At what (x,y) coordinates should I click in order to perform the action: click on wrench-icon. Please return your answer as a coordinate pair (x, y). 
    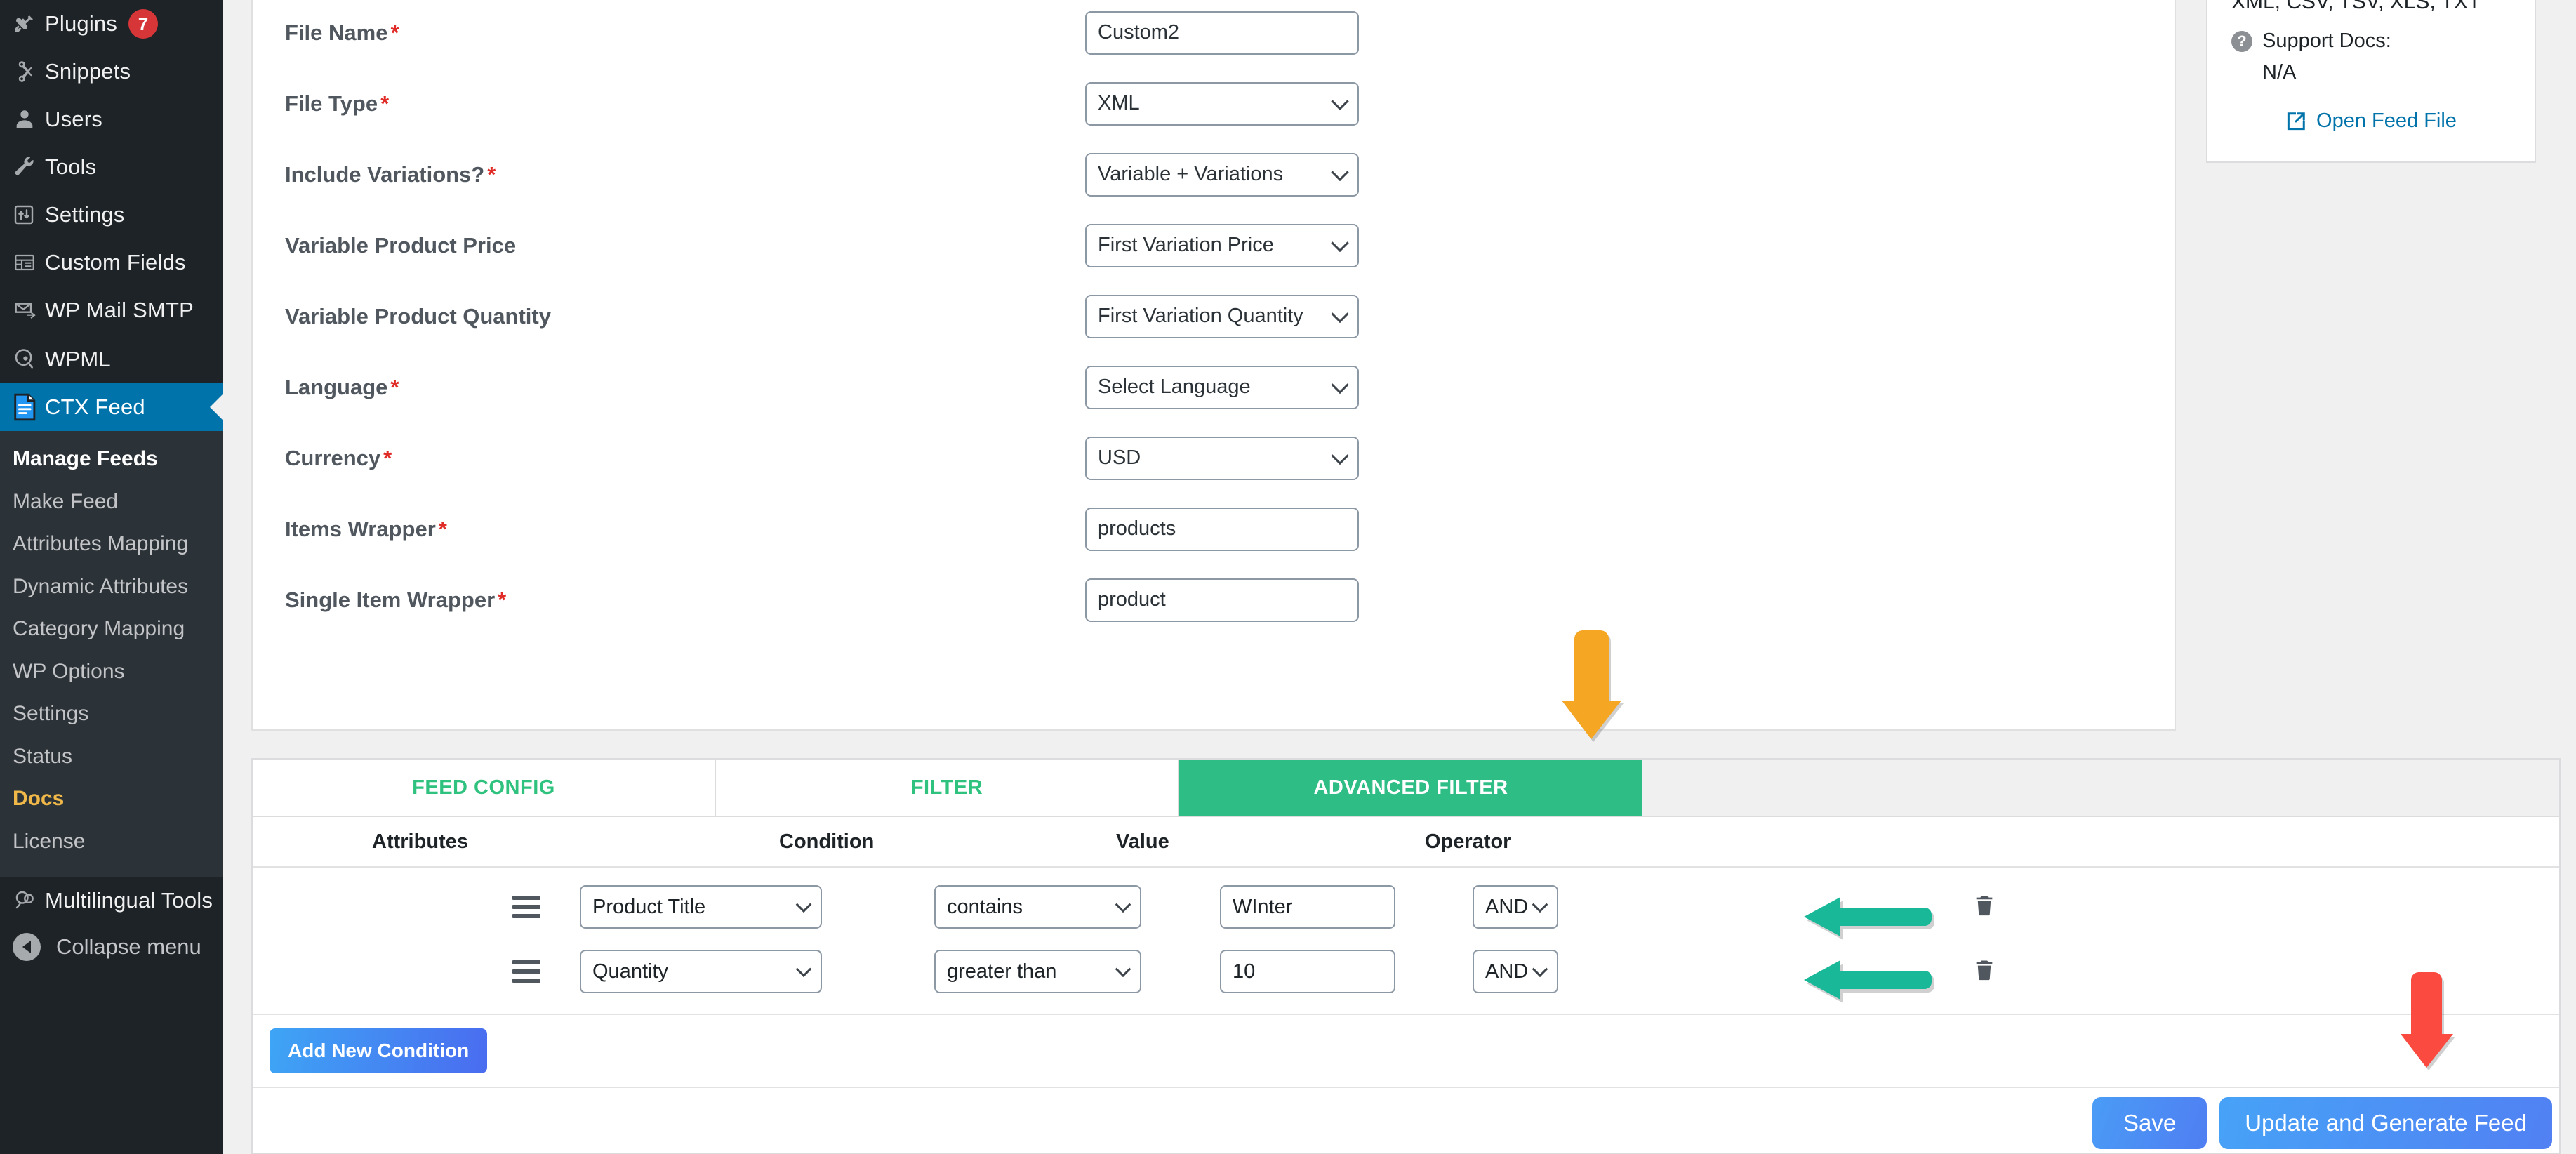
    Looking at the image, I should click on (29, 167).